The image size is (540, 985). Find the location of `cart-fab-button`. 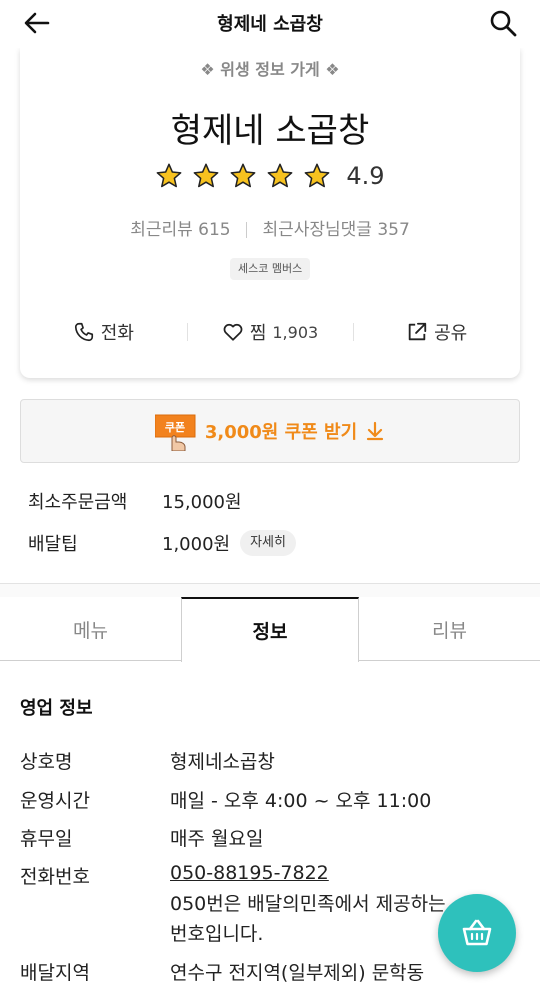

cart-fab-button is located at coordinates (477, 933).